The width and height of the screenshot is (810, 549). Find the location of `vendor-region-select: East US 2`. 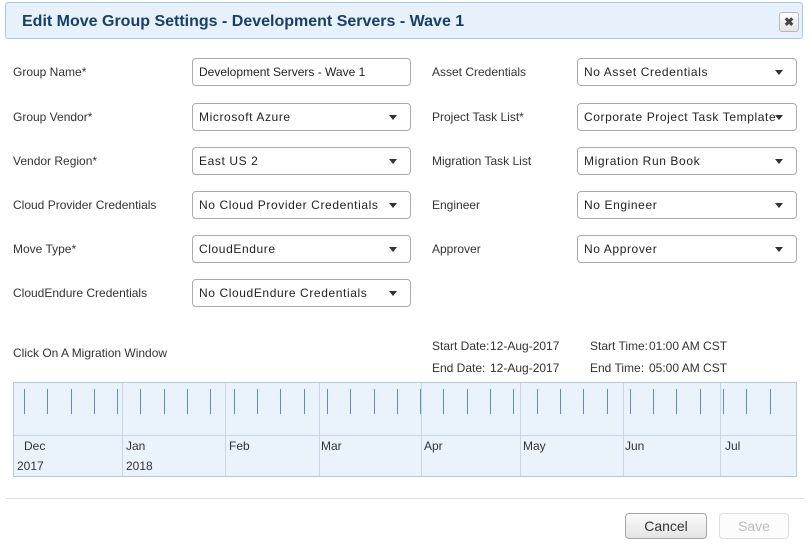

vendor-region-select: East US 2 is located at coordinates (301, 161).